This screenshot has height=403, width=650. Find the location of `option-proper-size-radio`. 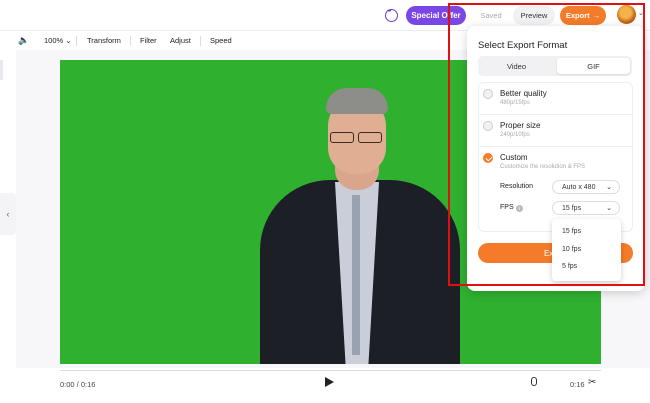

option-proper-size-radio is located at coordinates (488, 126).